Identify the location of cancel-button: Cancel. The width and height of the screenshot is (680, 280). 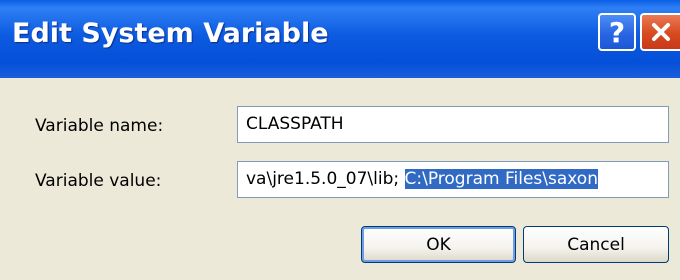
(596, 244).